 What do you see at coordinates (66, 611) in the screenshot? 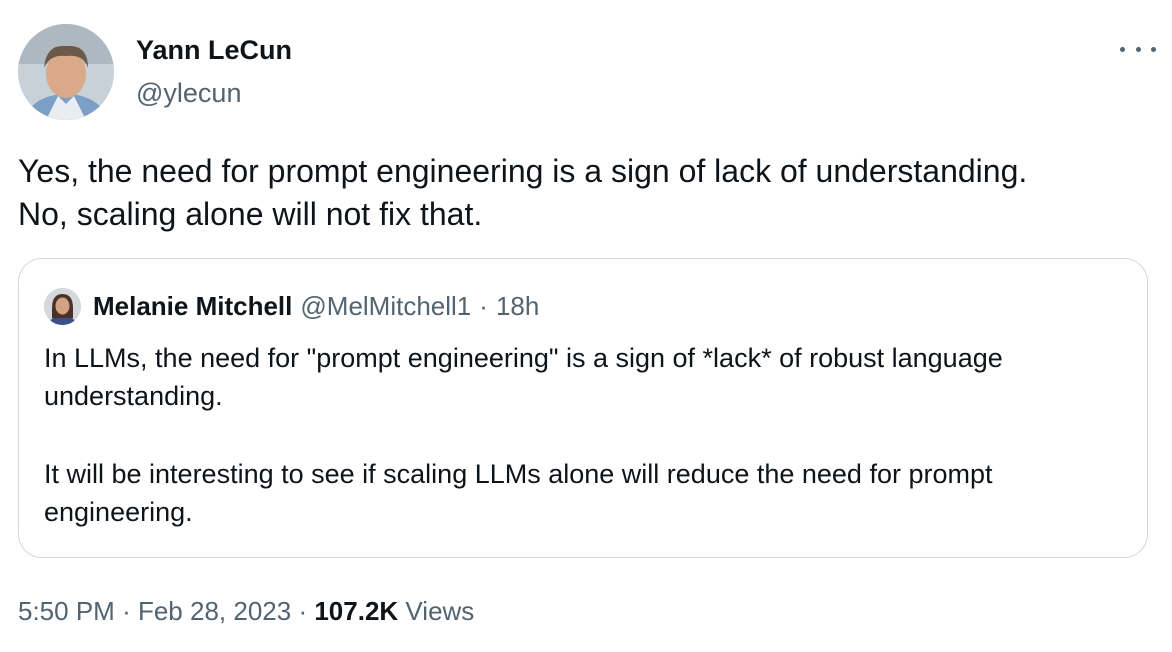
I see `tweet-time: 5:50 PM` at bounding box center [66, 611].